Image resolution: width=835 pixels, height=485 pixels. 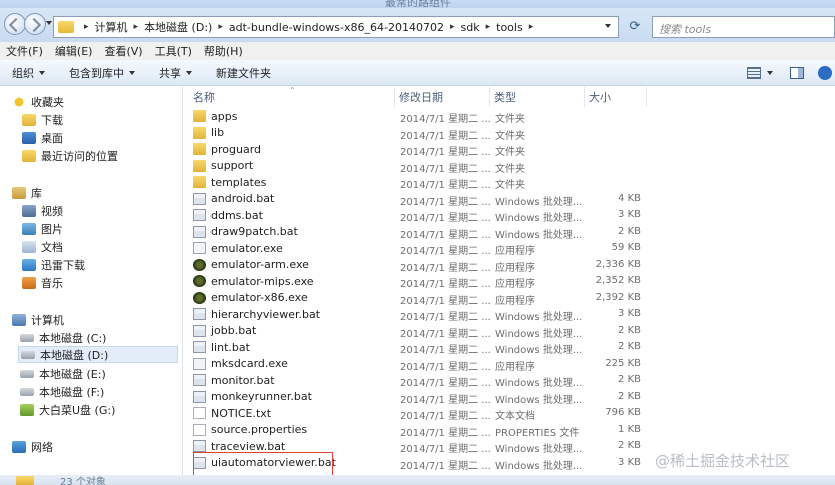 What do you see at coordinates (15, 24) in the screenshot?
I see `back-button` at bounding box center [15, 24].